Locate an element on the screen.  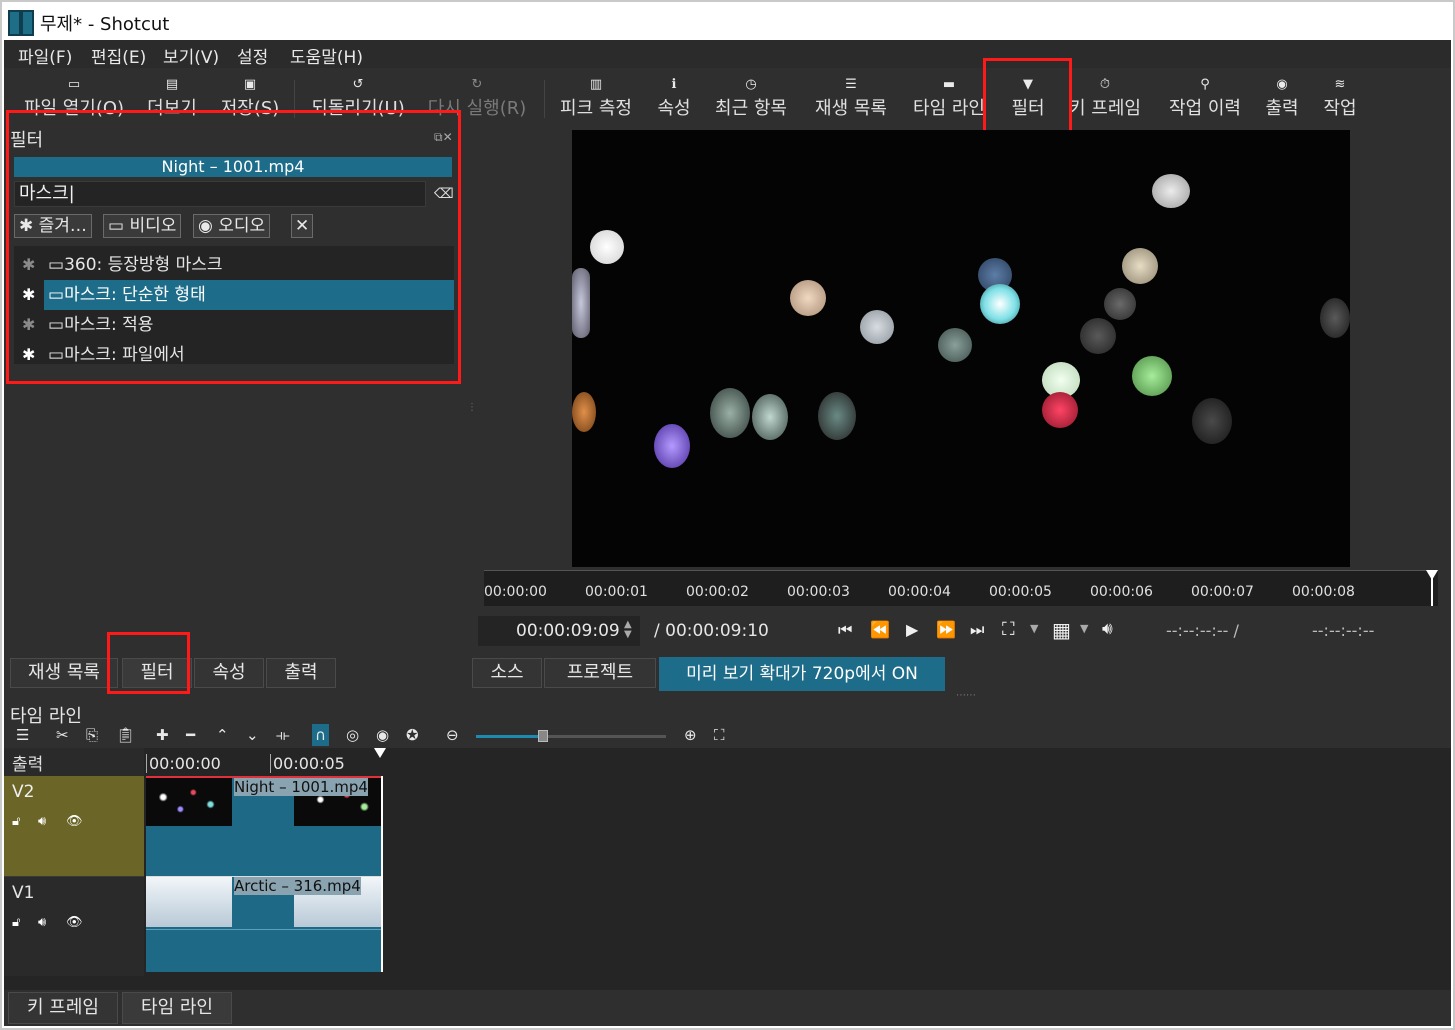
rewind-icon: ⏪ is located at coordinates (880, 629).